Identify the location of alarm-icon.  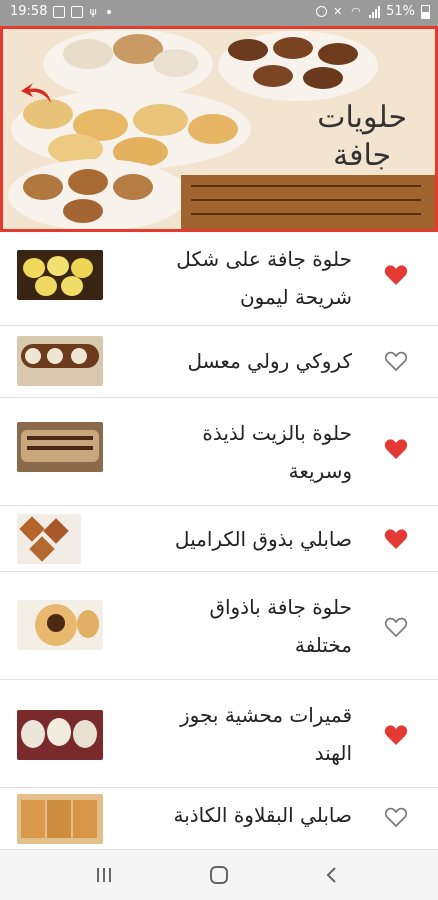
(322, 11).